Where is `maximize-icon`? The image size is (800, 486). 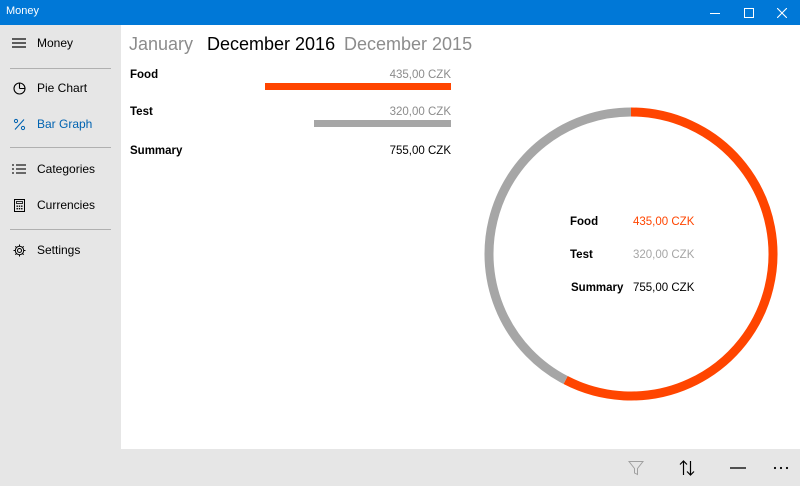 maximize-icon is located at coordinates (749, 12).